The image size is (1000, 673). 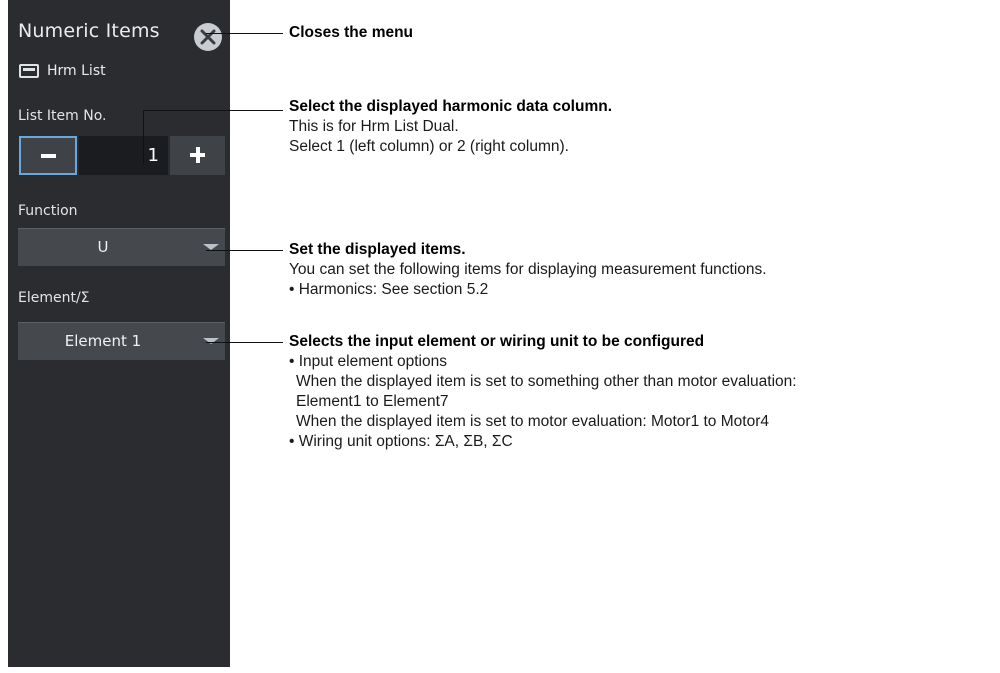 I want to click on decrement-button, so click(x=48, y=155).